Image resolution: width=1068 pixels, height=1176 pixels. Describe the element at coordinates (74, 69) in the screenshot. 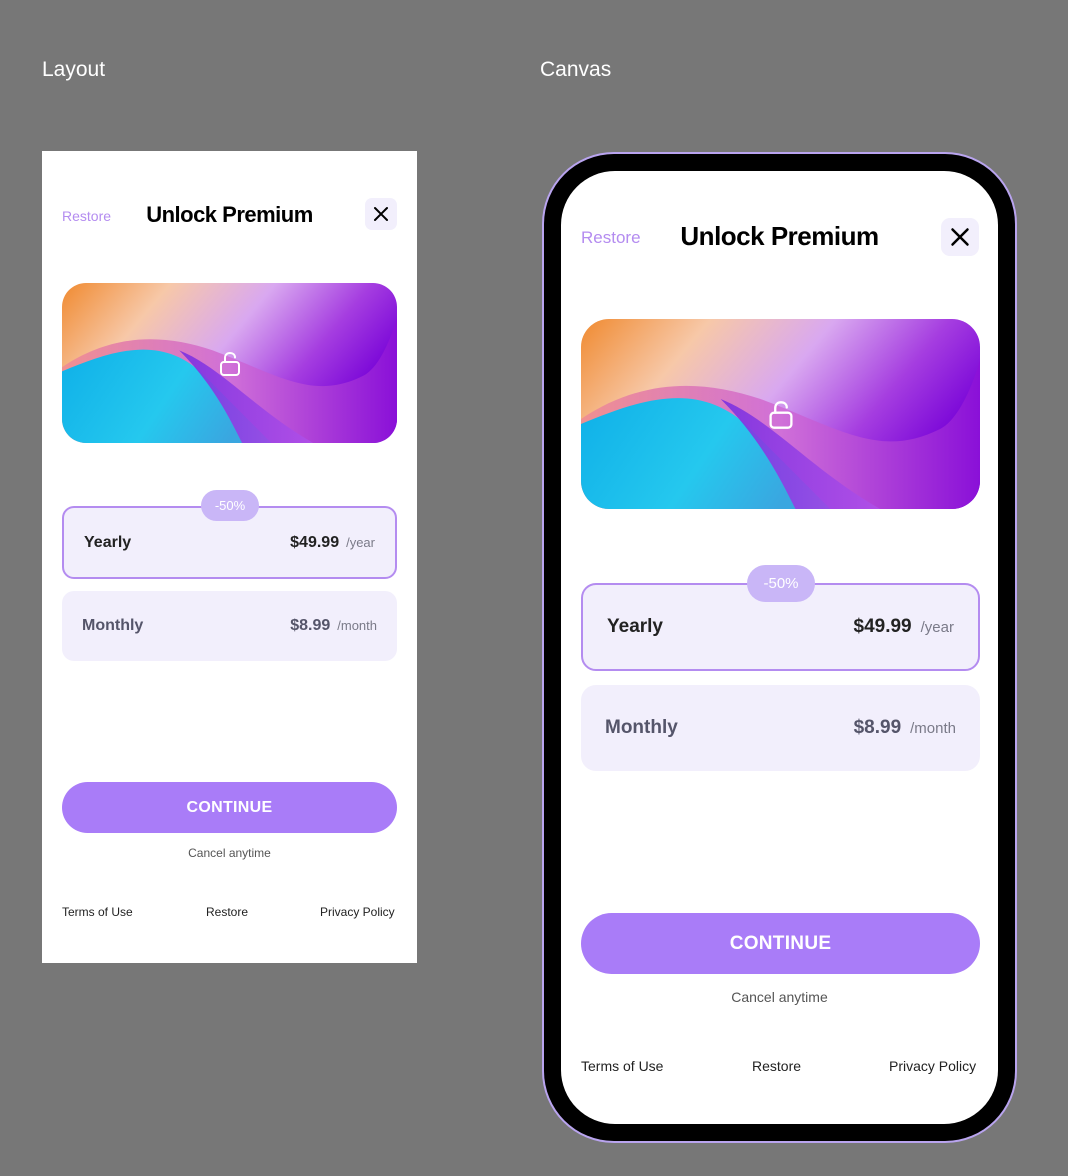

I see `layout-section-label: Layout` at that location.